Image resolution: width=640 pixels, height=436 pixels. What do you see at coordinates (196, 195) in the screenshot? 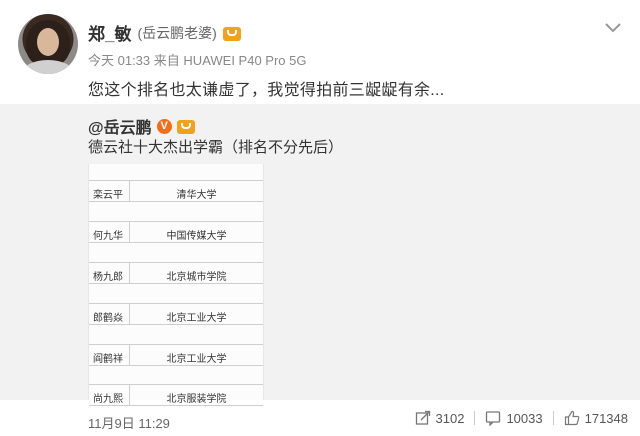
I see `row-school: 清华大学` at bounding box center [196, 195].